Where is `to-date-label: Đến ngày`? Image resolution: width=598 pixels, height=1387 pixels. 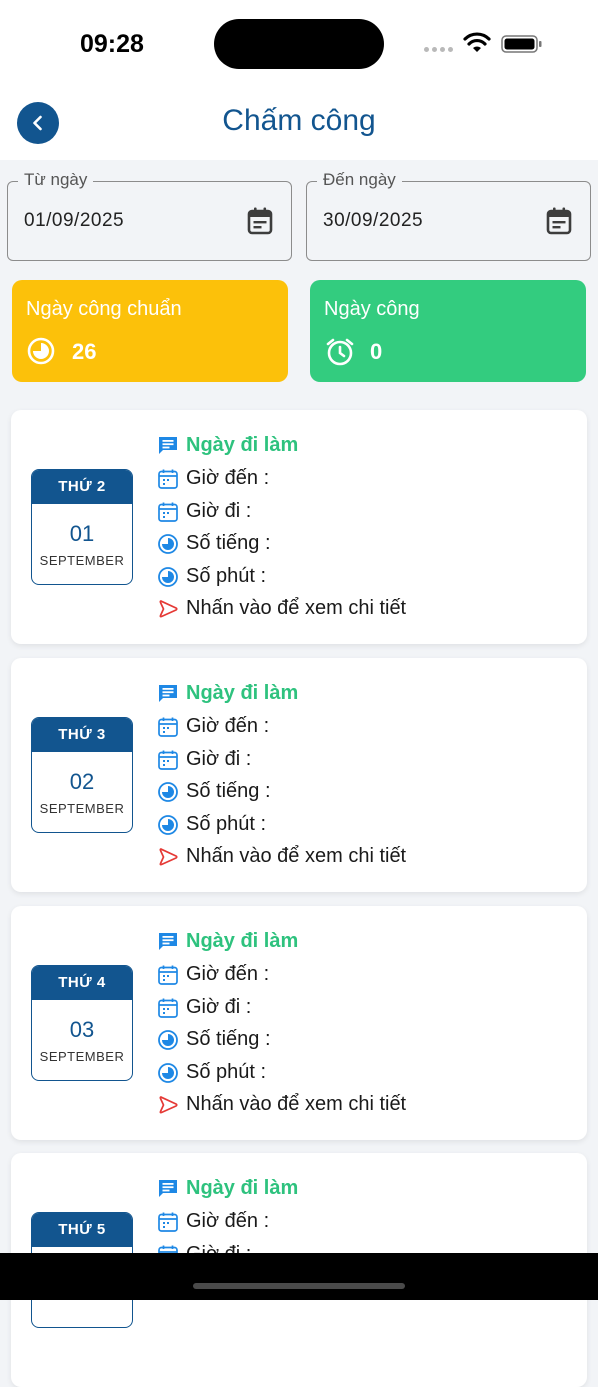 to-date-label: Đến ngày is located at coordinates (359, 180).